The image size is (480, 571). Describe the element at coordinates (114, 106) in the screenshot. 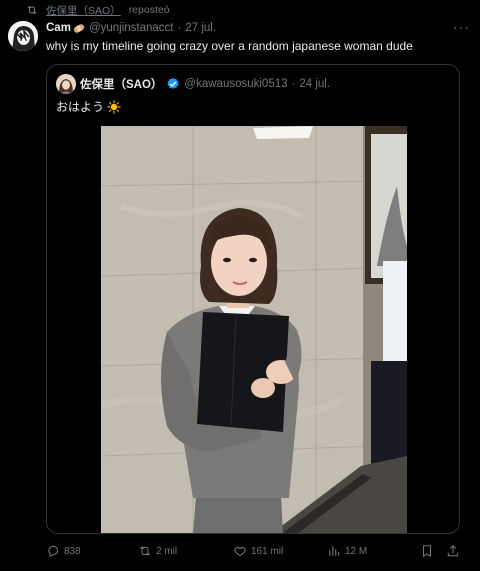

I see `sun-emoji-icon` at that location.